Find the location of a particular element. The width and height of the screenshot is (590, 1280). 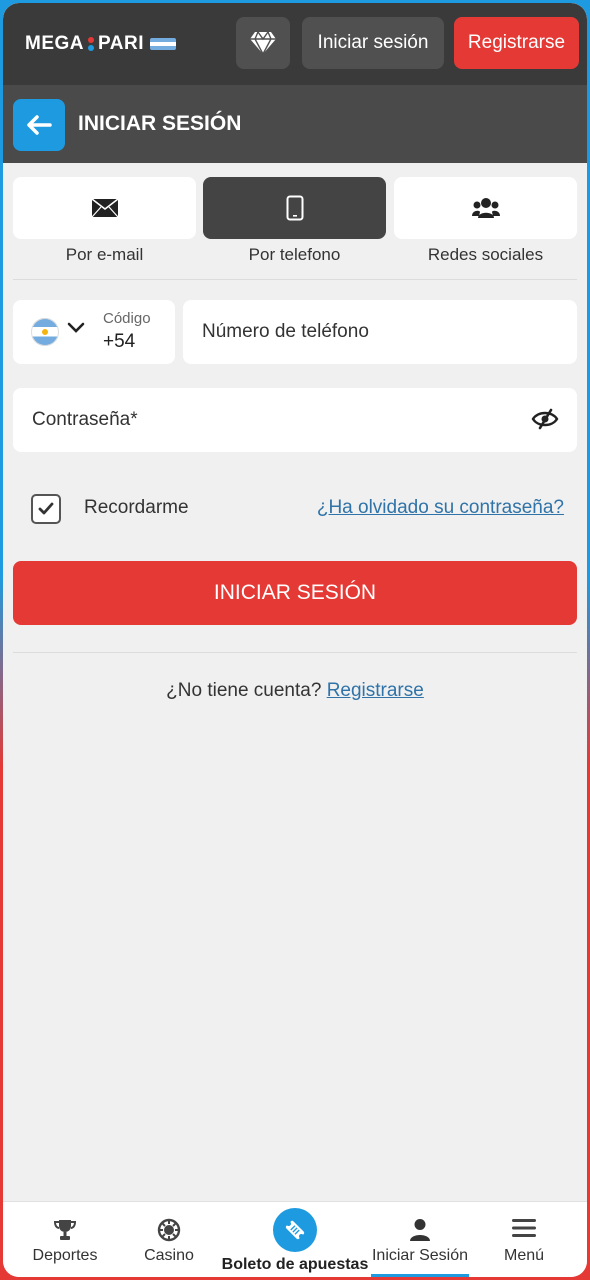

diamond-icon is located at coordinates (263, 43).